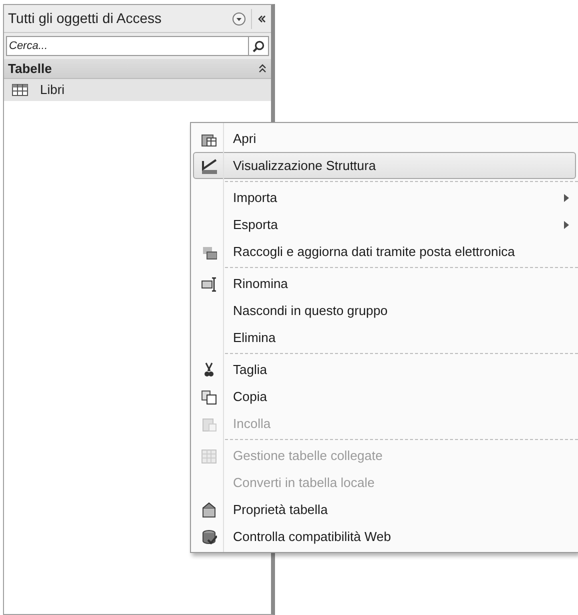 The width and height of the screenshot is (578, 615). What do you see at coordinates (239, 19) in the screenshot?
I see `dropdown-icon` at bounding box center [239, 19].